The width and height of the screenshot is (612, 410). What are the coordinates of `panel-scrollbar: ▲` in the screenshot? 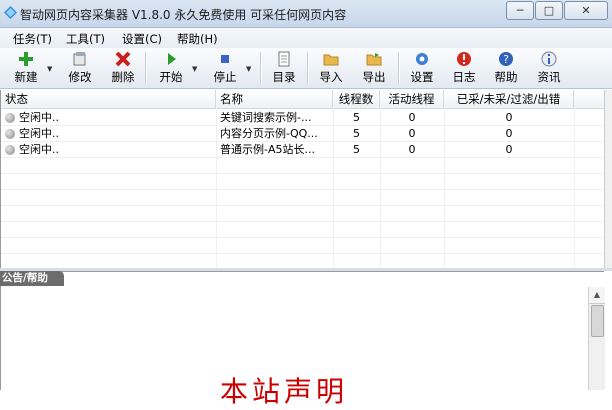 It's located at (596, 338).